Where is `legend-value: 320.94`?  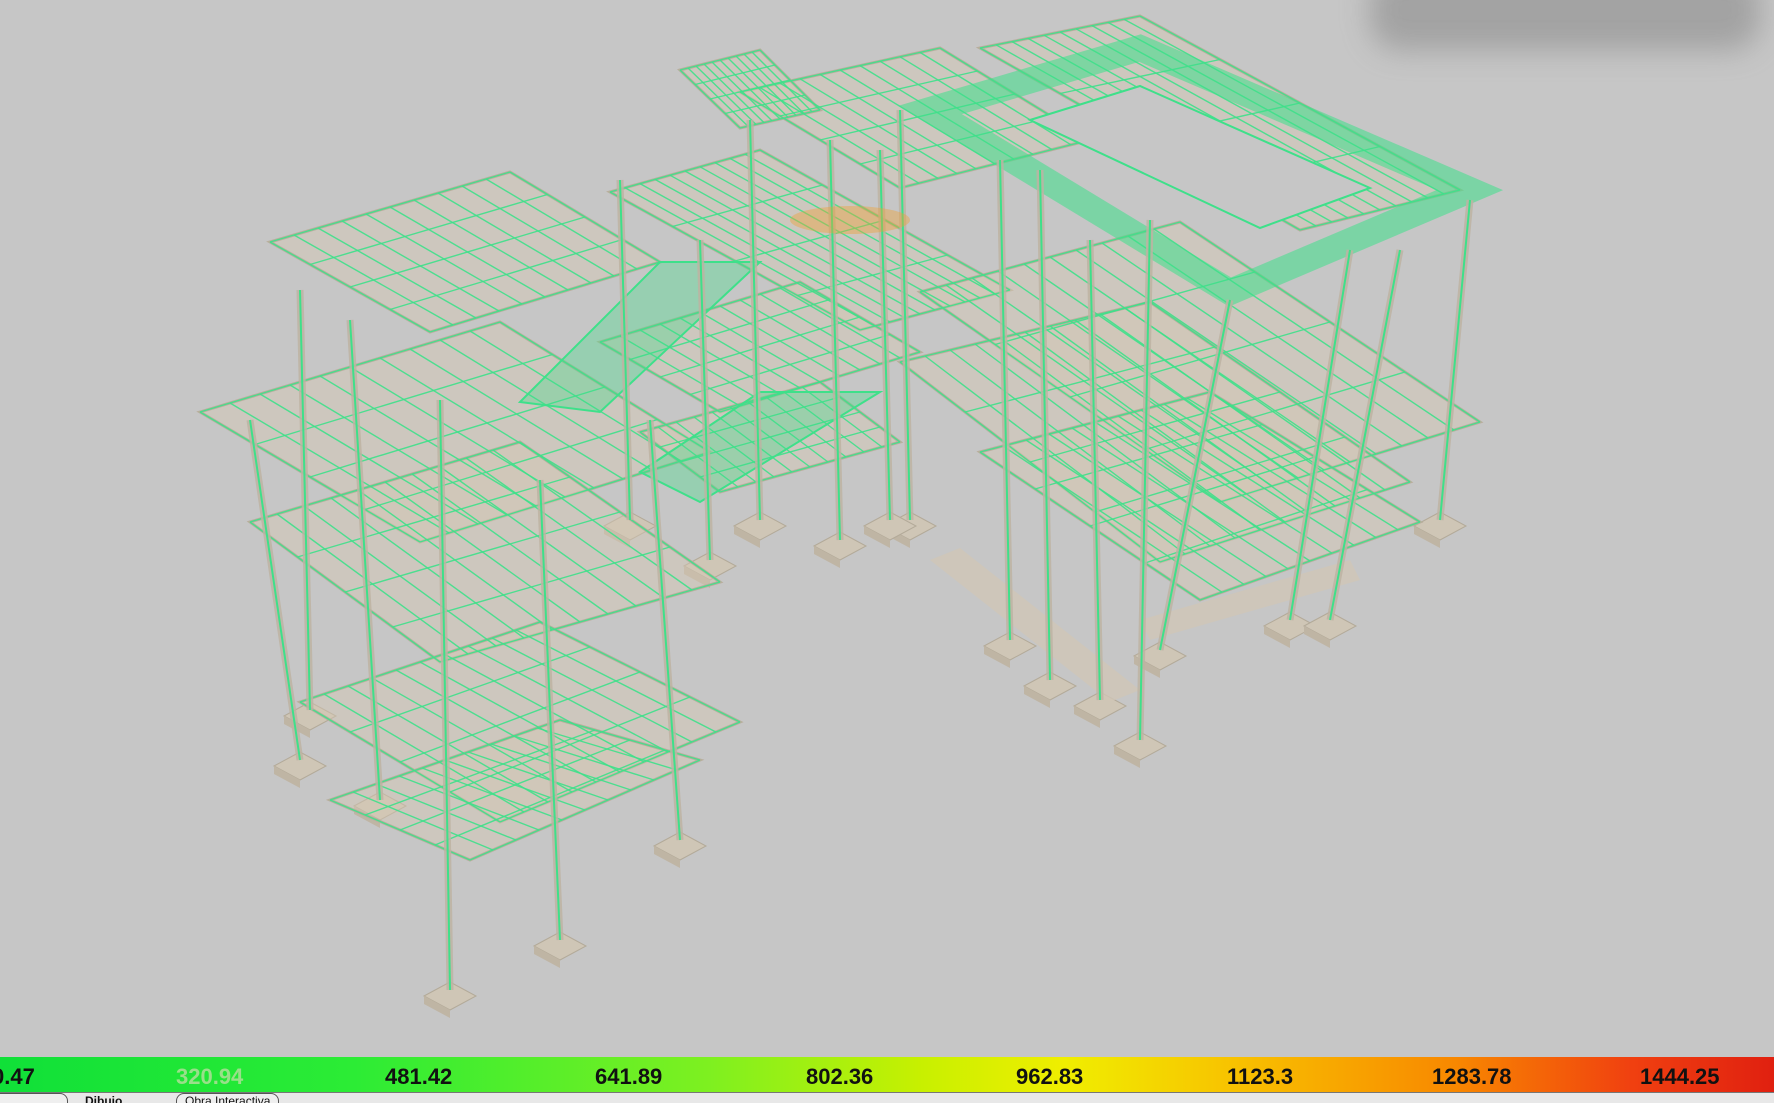
legend-value: 320.94 is located at coordinates (210, 1076).